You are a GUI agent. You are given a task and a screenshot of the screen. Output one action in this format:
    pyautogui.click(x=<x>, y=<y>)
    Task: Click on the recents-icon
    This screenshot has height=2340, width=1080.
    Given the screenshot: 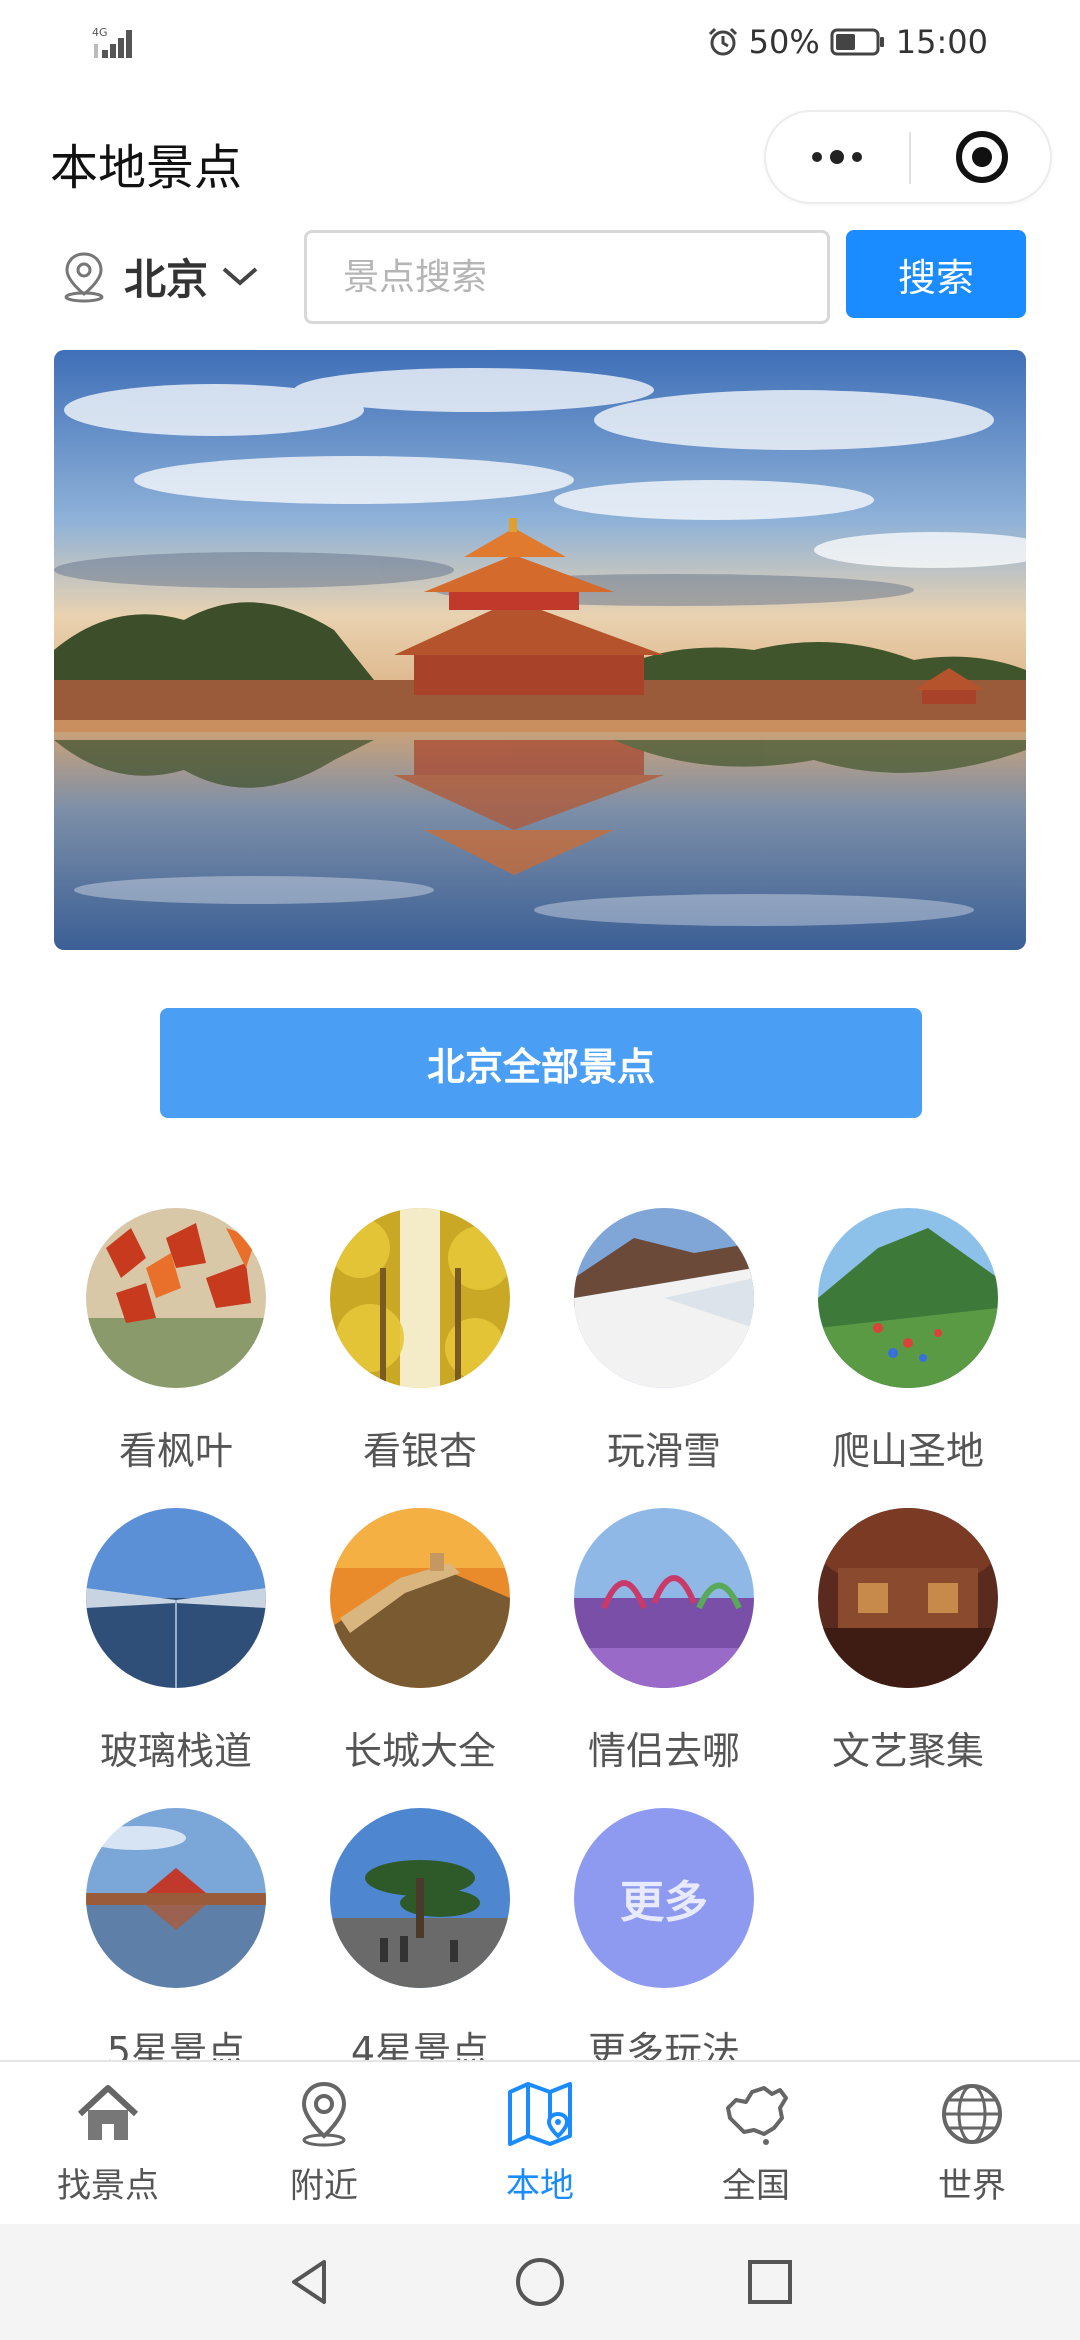 What is the action you would take?
    pyautogui.click(x=770, y=2282)
    